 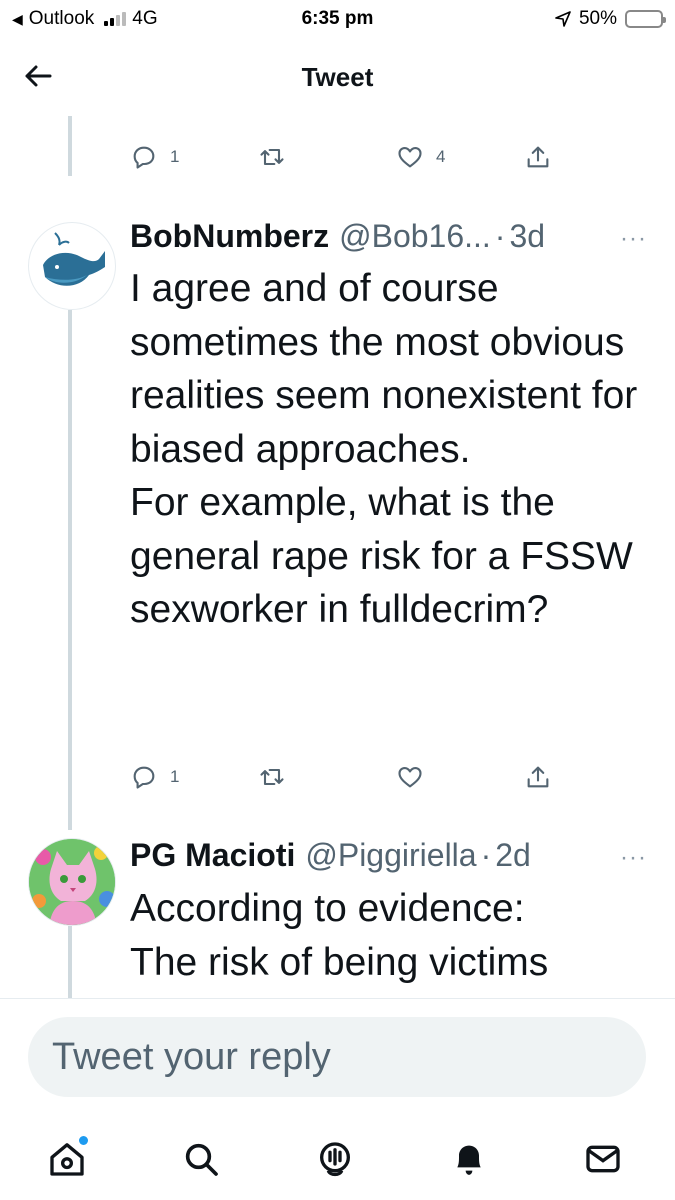 I want to click on like-button: 4, so click(x=420, y=157).